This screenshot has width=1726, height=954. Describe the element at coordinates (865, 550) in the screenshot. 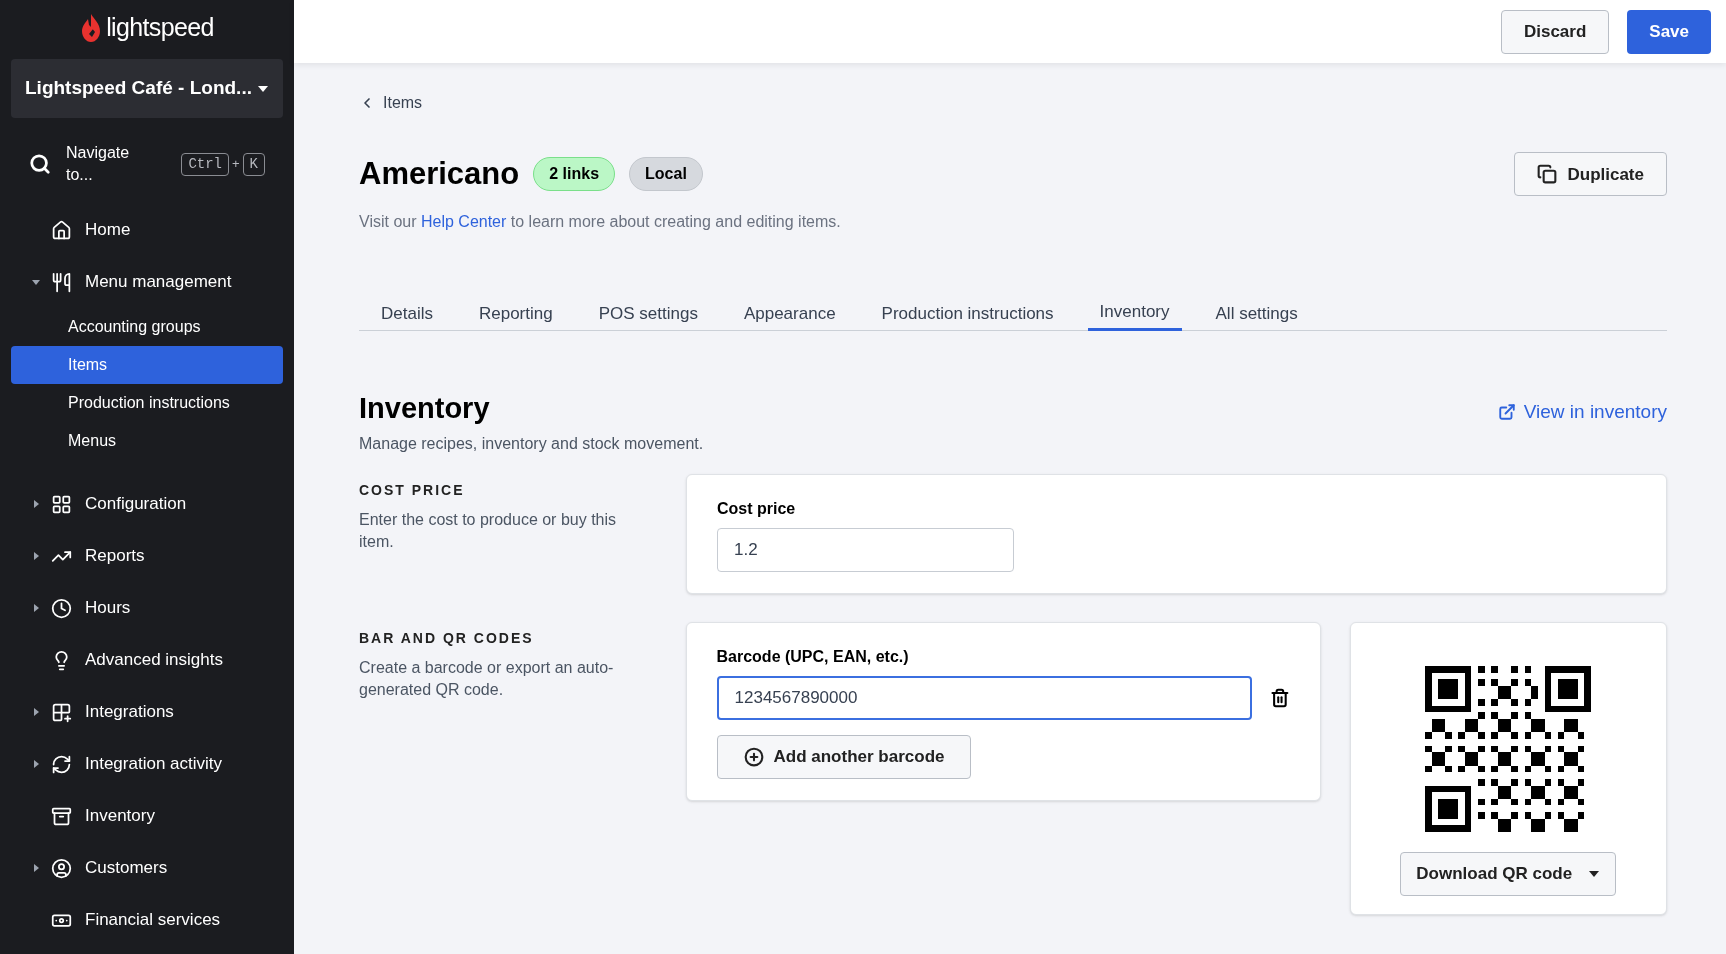

I see `input-field: 1.2` at that location.